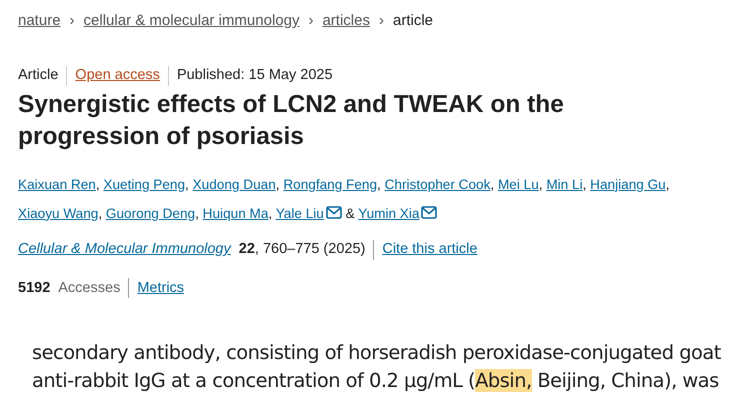 Image resolution: width=755 pixels, height=408 pixels. Describe the element at coordinates (346, 21) in the screenshot. I see `breadcrumb-link: articles` at that location.